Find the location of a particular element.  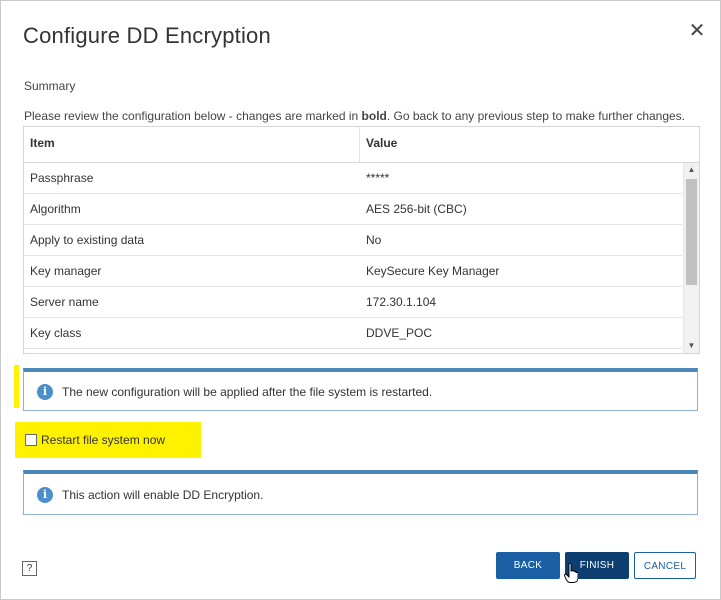

value-cell: DDVE_POC is located at coordinates (399, 333).